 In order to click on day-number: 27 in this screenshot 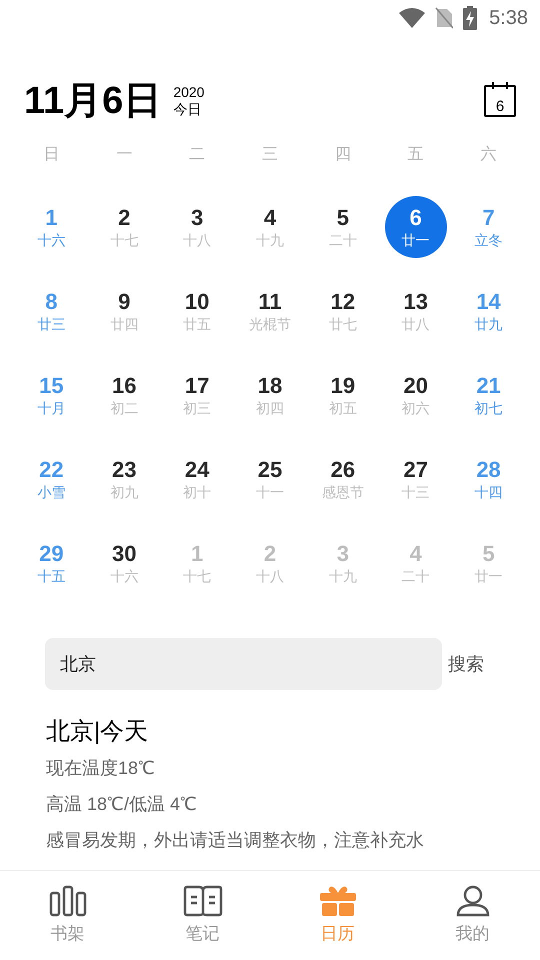, I will do `click(415, 470)`.